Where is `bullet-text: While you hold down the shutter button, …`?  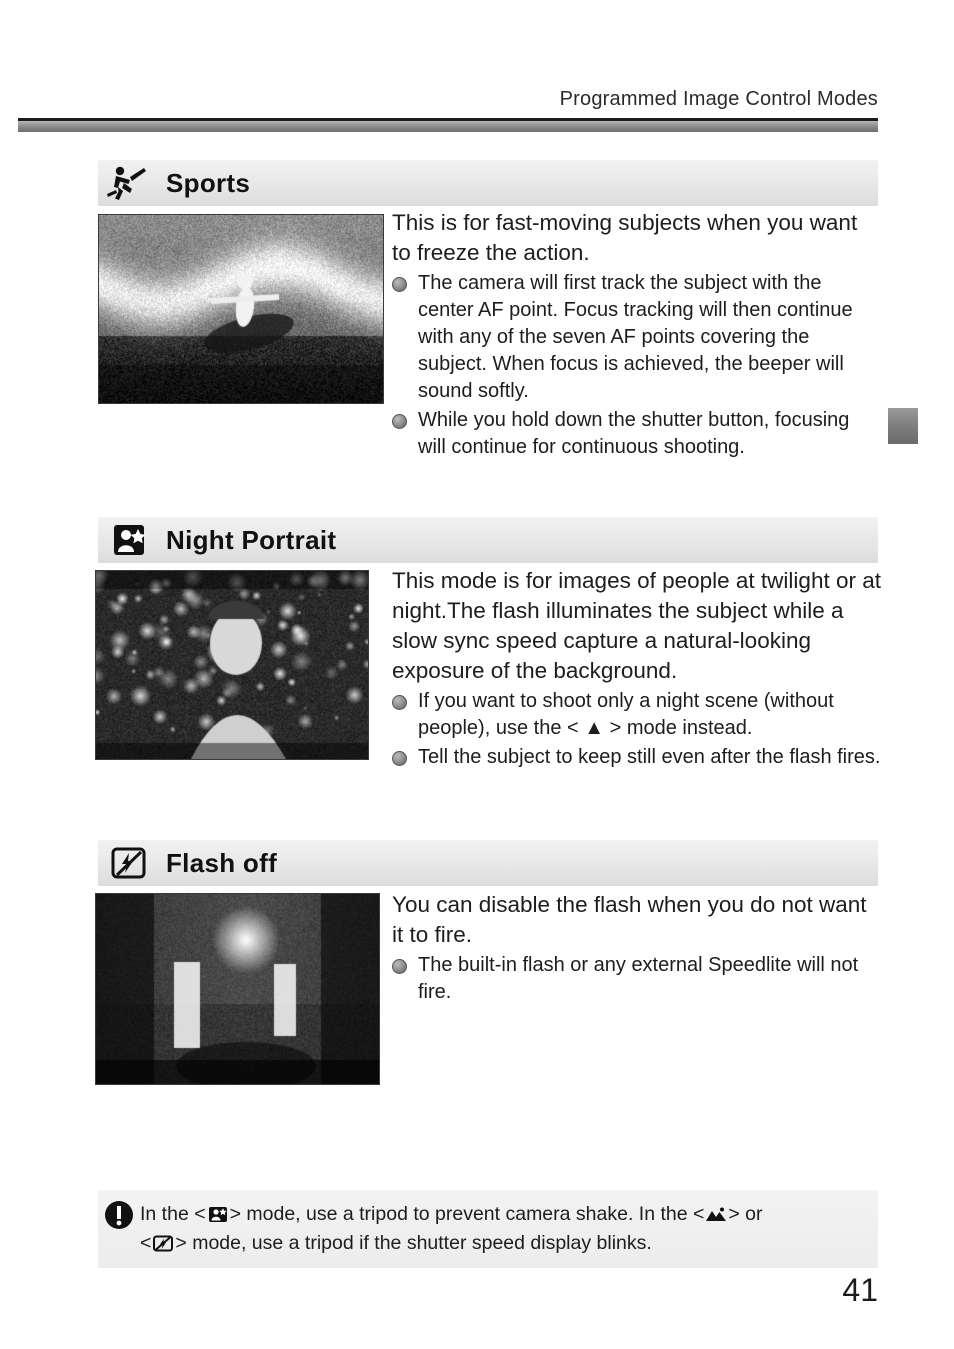 bullet-text: While you hold down the shutter button, … is located at coordinates (634, 433).